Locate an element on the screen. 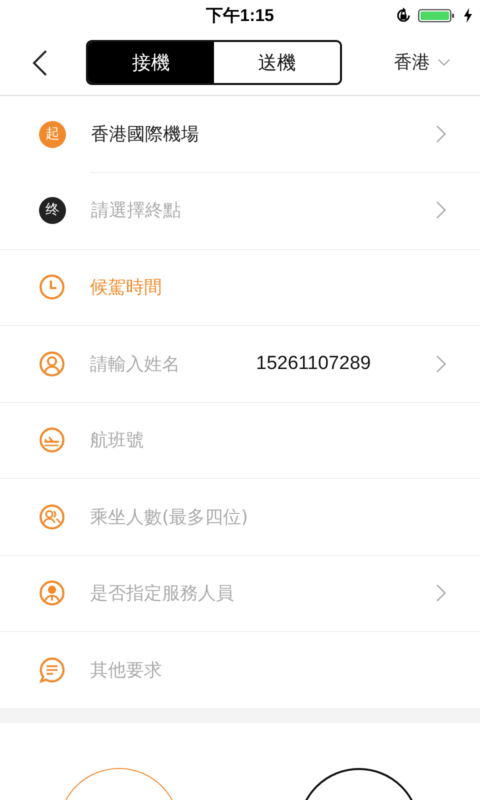 This screenshot has width=480, height=800. form-row: 起 香港國際機場 is located at coordinates (240, 134).